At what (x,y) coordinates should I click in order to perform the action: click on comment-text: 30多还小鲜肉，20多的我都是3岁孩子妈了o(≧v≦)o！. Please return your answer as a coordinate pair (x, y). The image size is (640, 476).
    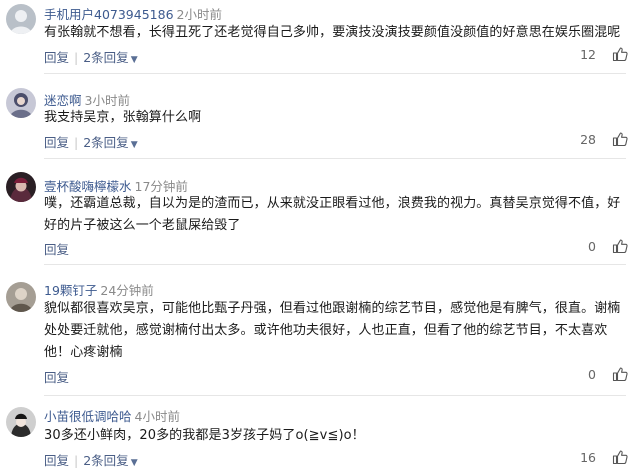
    Looking at the image, I should click on (204, 435).